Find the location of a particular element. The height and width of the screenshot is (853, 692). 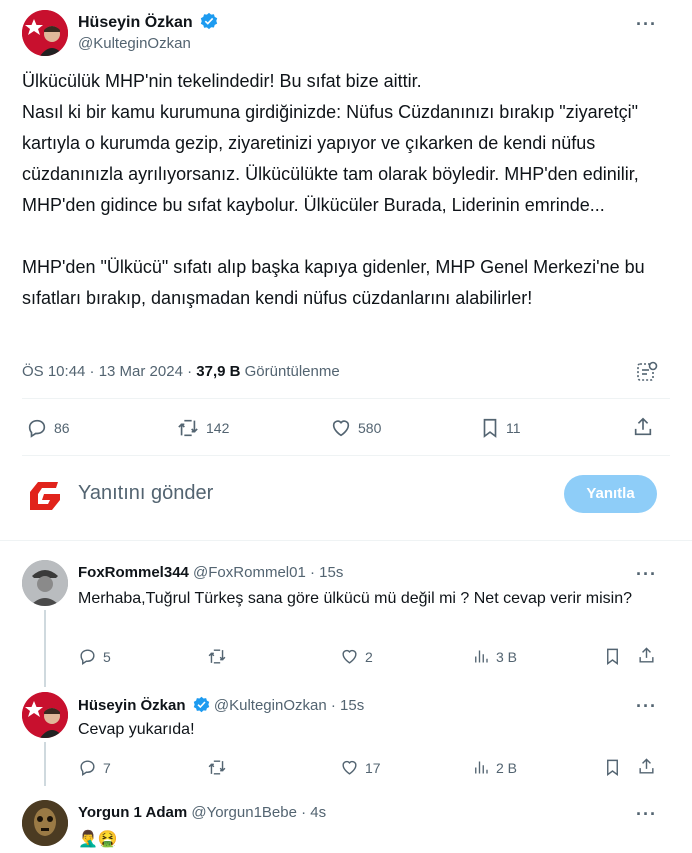

view-analytics-icon is located at coordinates (647, 374).